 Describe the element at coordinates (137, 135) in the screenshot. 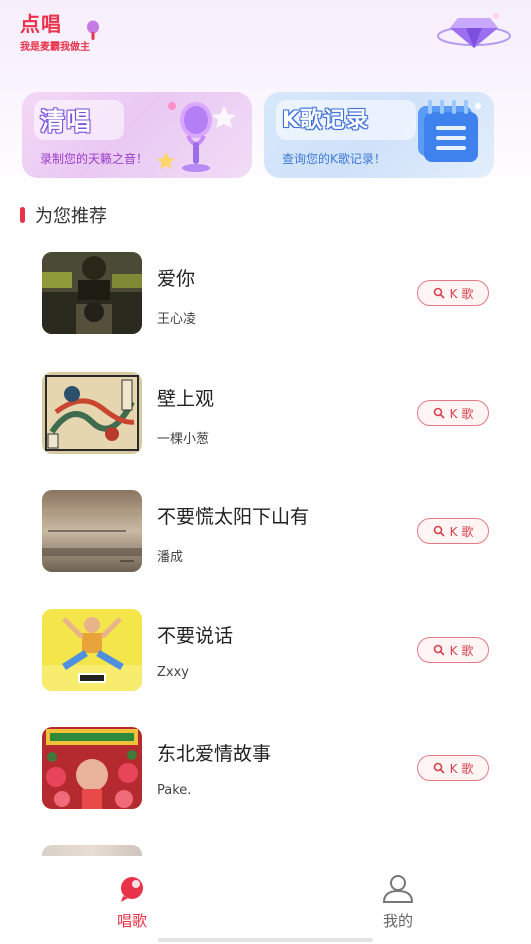

I see `acapella-card: 清唱 录制您的天籁之音！` at that location.